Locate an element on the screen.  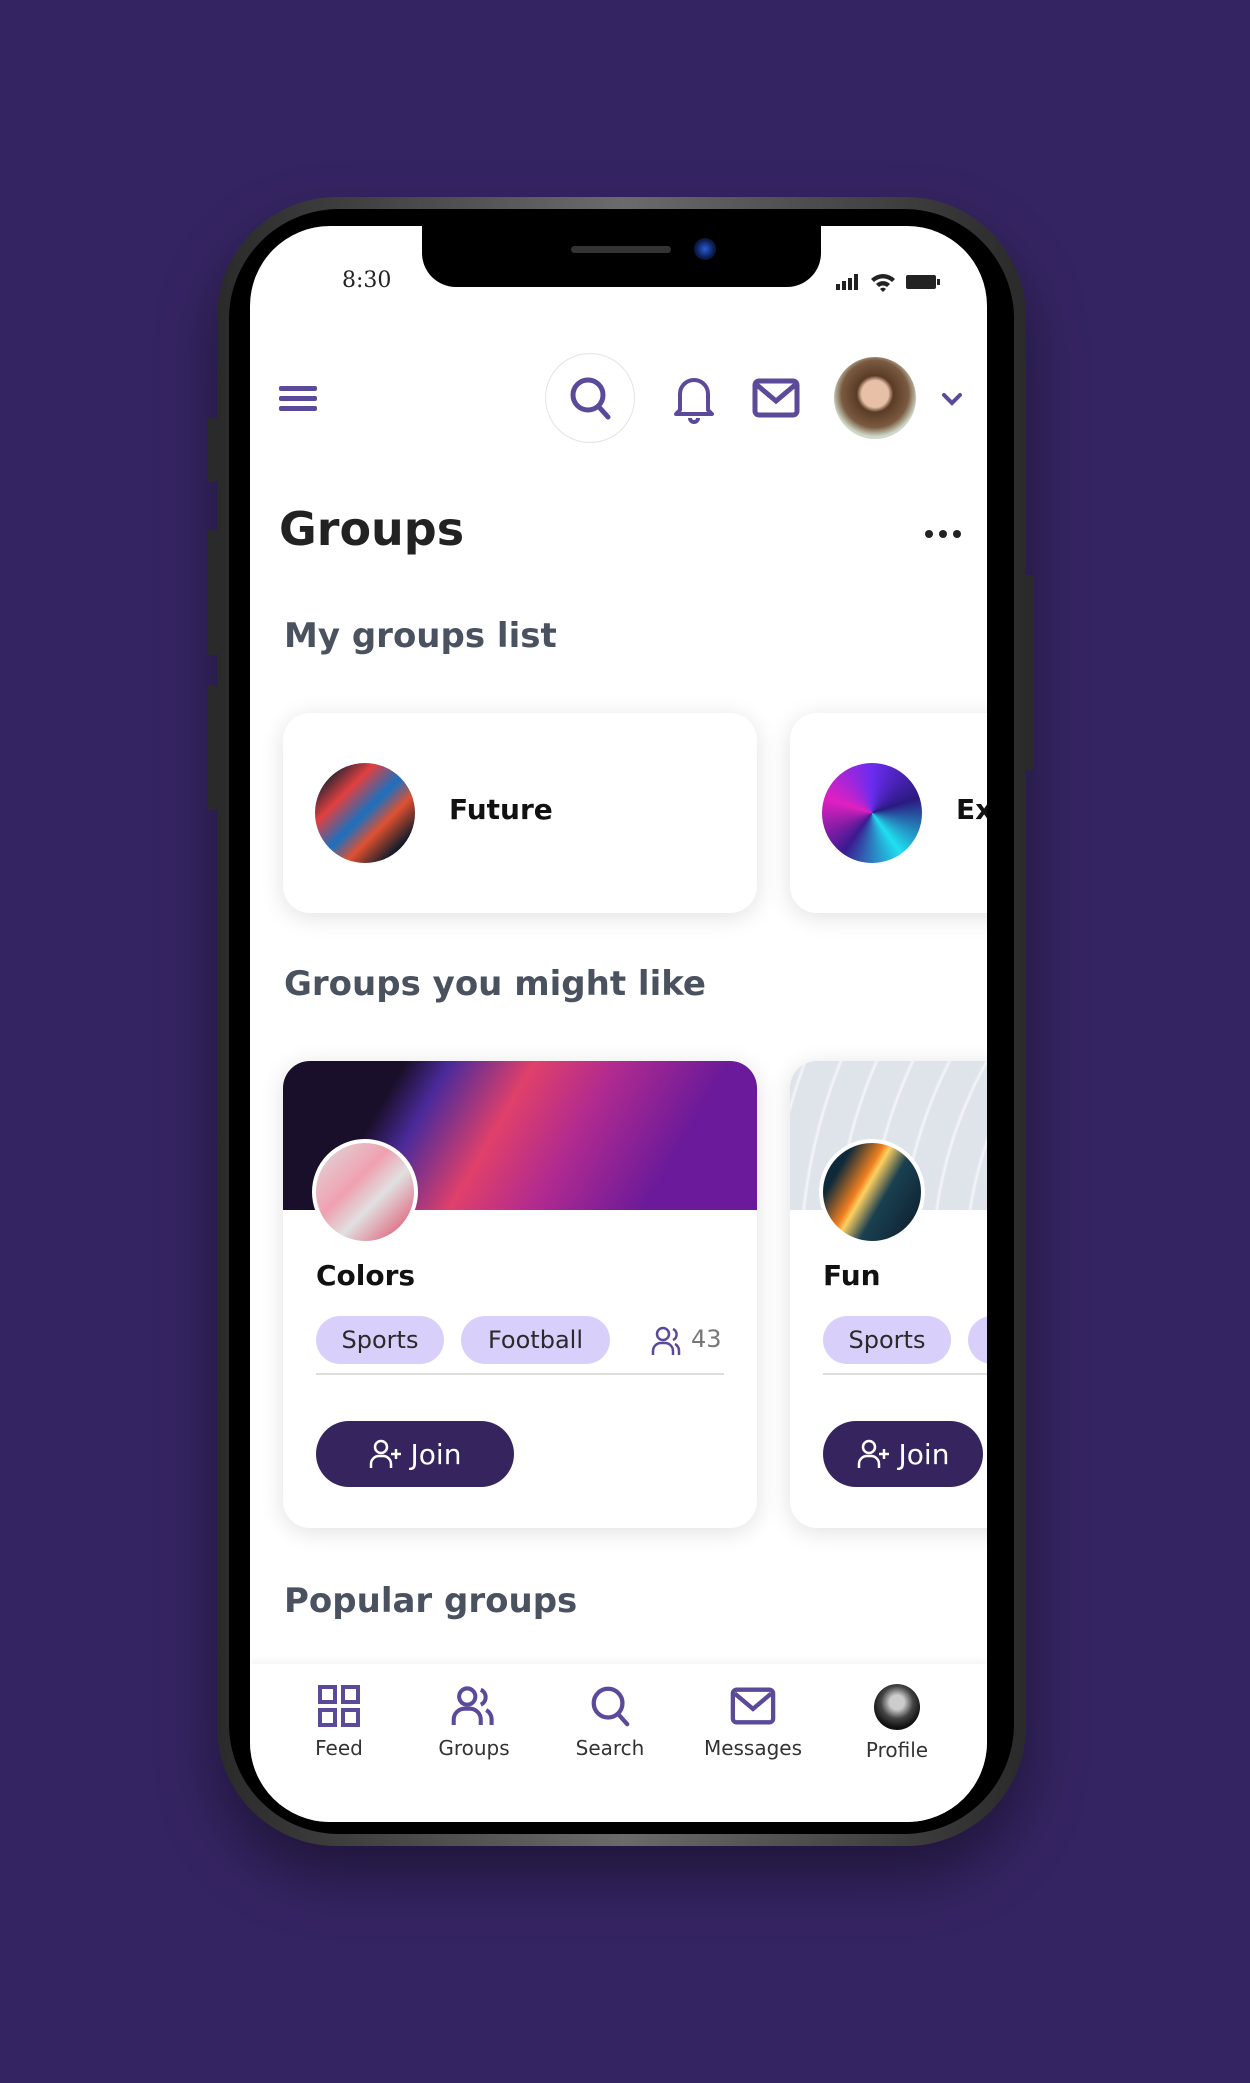
nav-messages: Messages is located at coordinates (753, 1722).